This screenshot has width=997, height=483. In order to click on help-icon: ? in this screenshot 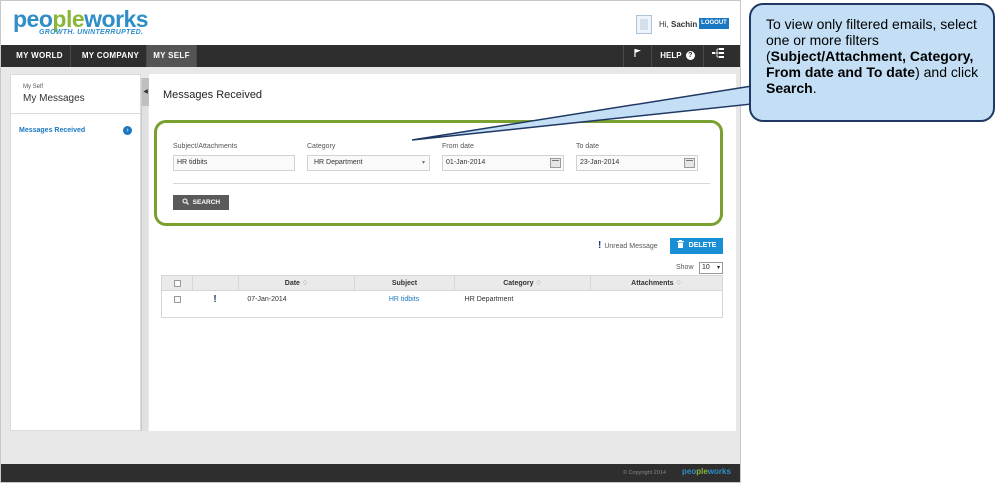, I will do `click(690, 56)`.